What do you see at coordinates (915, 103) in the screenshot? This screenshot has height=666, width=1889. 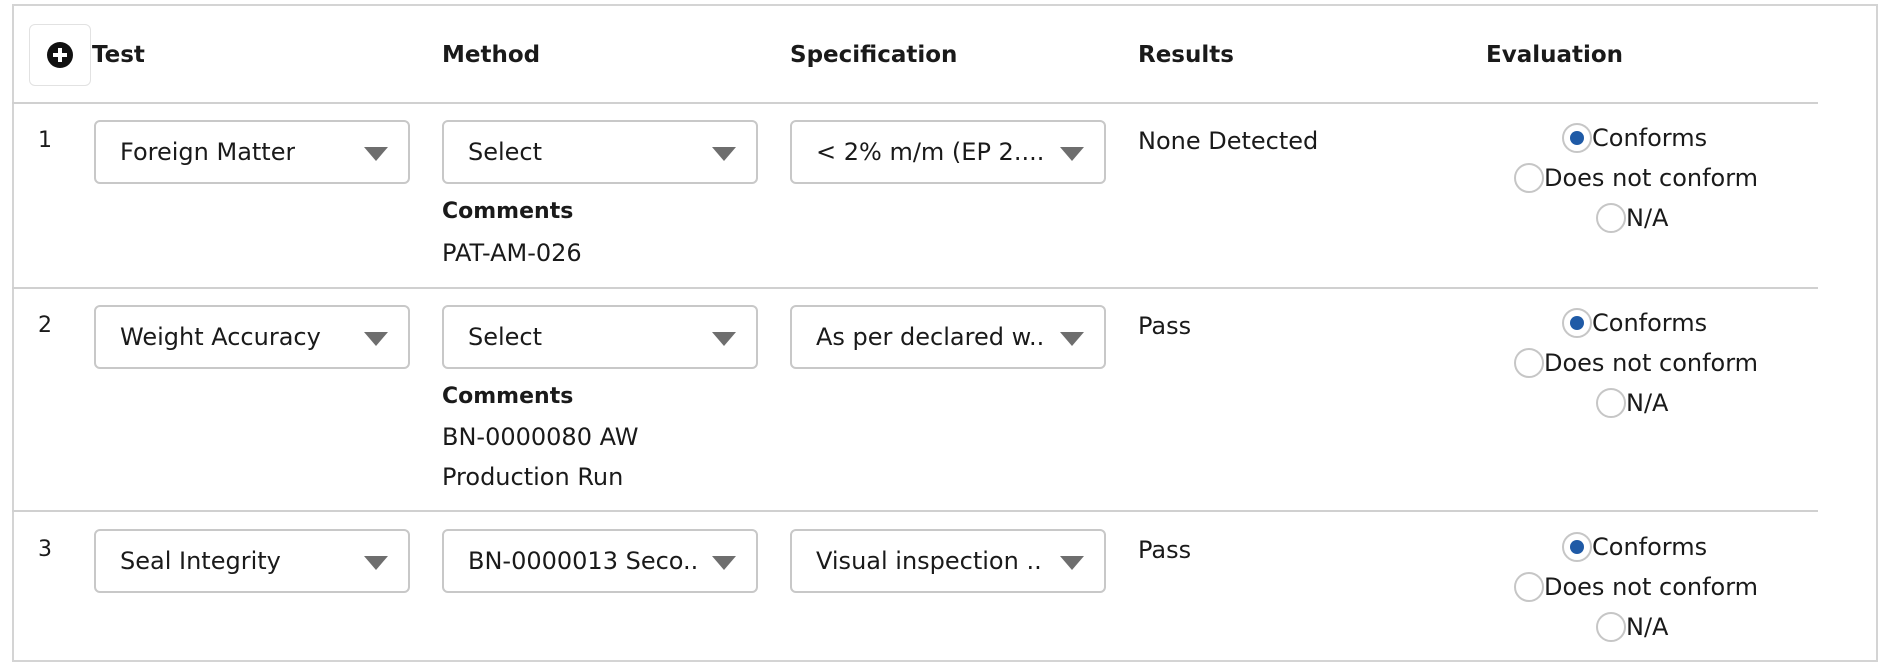 I see `header-divider` at bounding box center [915, 103].